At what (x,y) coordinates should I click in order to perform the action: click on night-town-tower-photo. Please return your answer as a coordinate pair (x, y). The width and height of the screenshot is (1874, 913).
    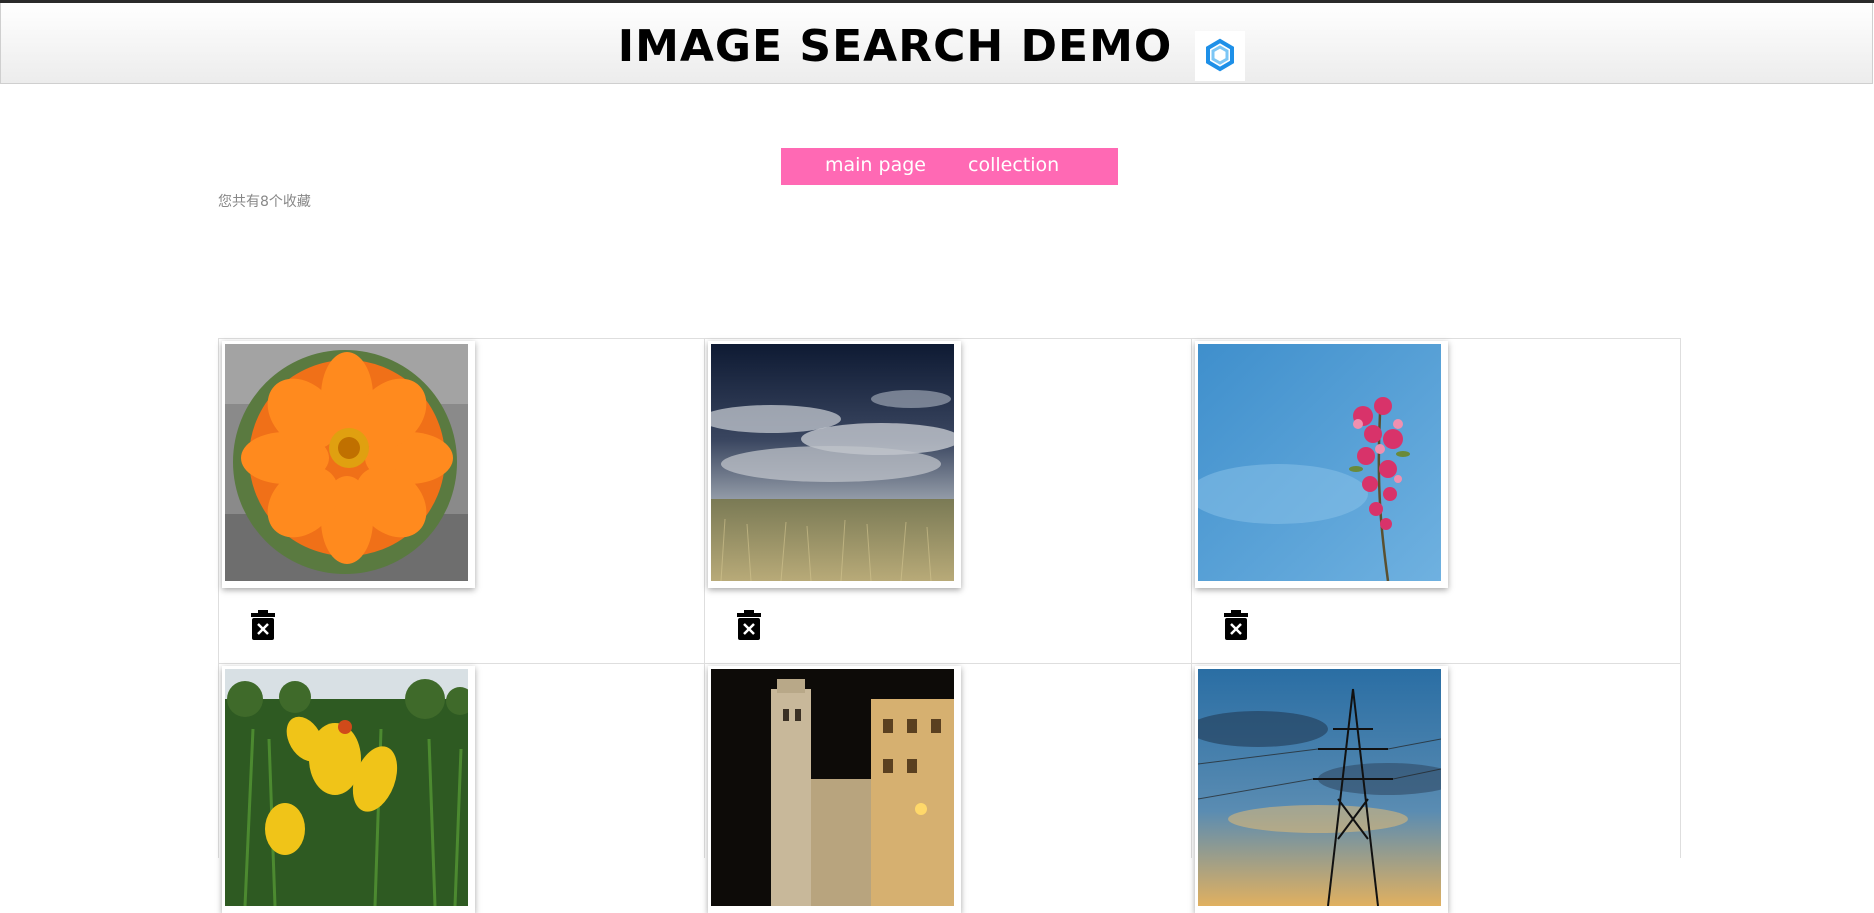
    Looking at the image, I should click on (832, 787).